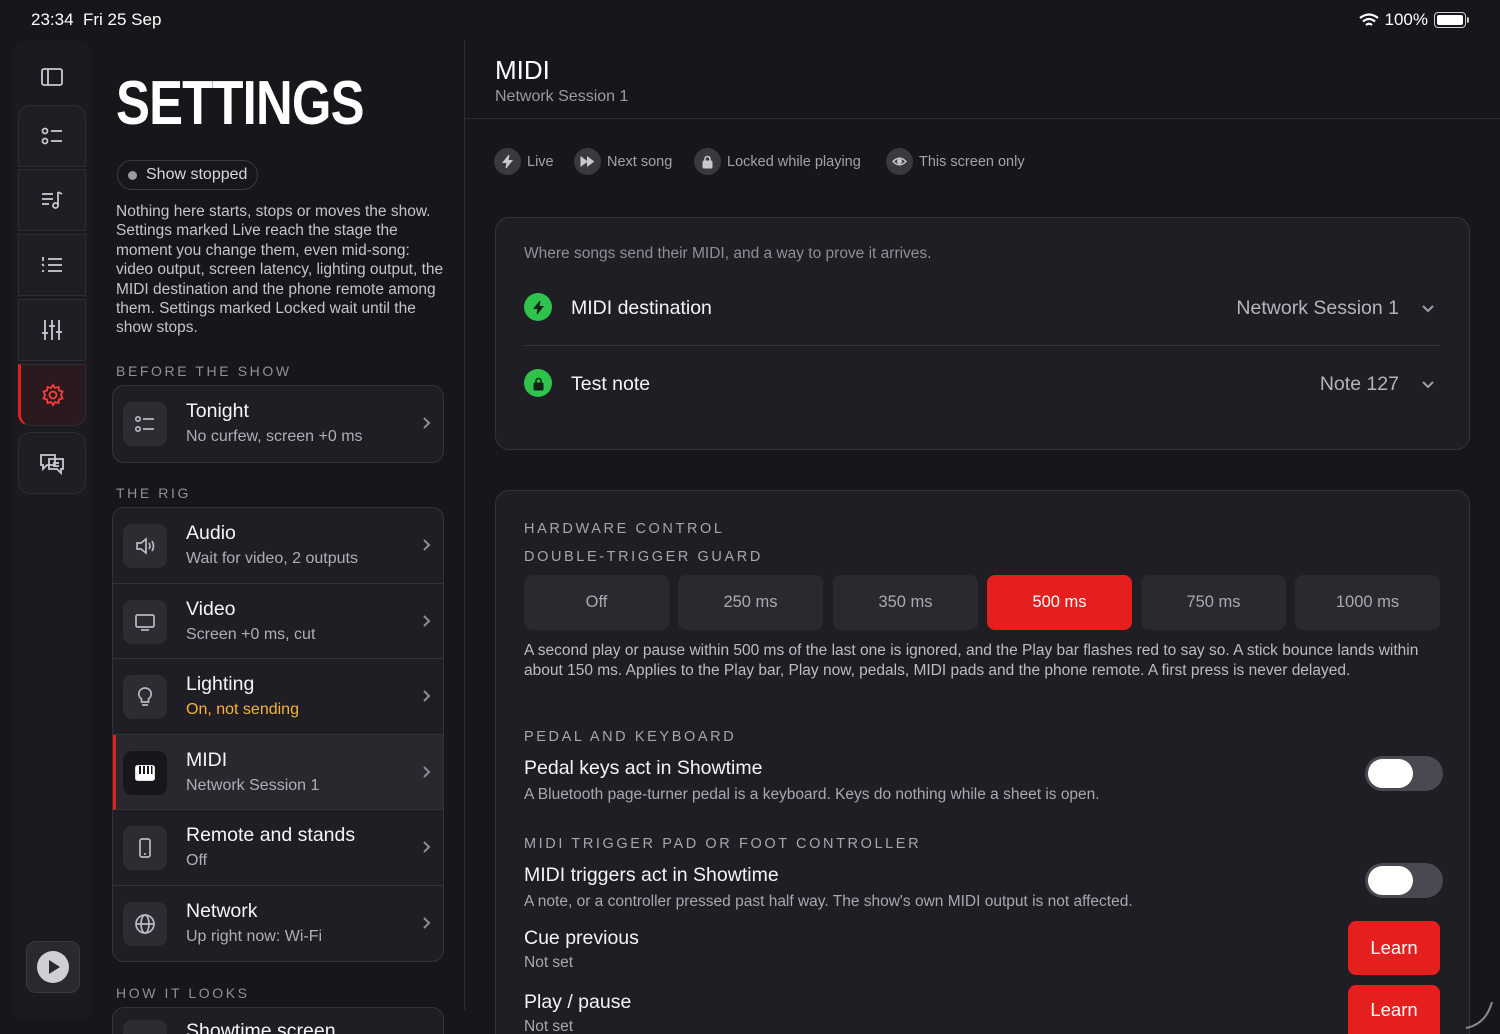 Image resolution: width=1500 pixels, height=1034 pixels. I want to click on sidebar-item-tonight: Tonight No curfew, screen +0 ms, so click(278, 424).